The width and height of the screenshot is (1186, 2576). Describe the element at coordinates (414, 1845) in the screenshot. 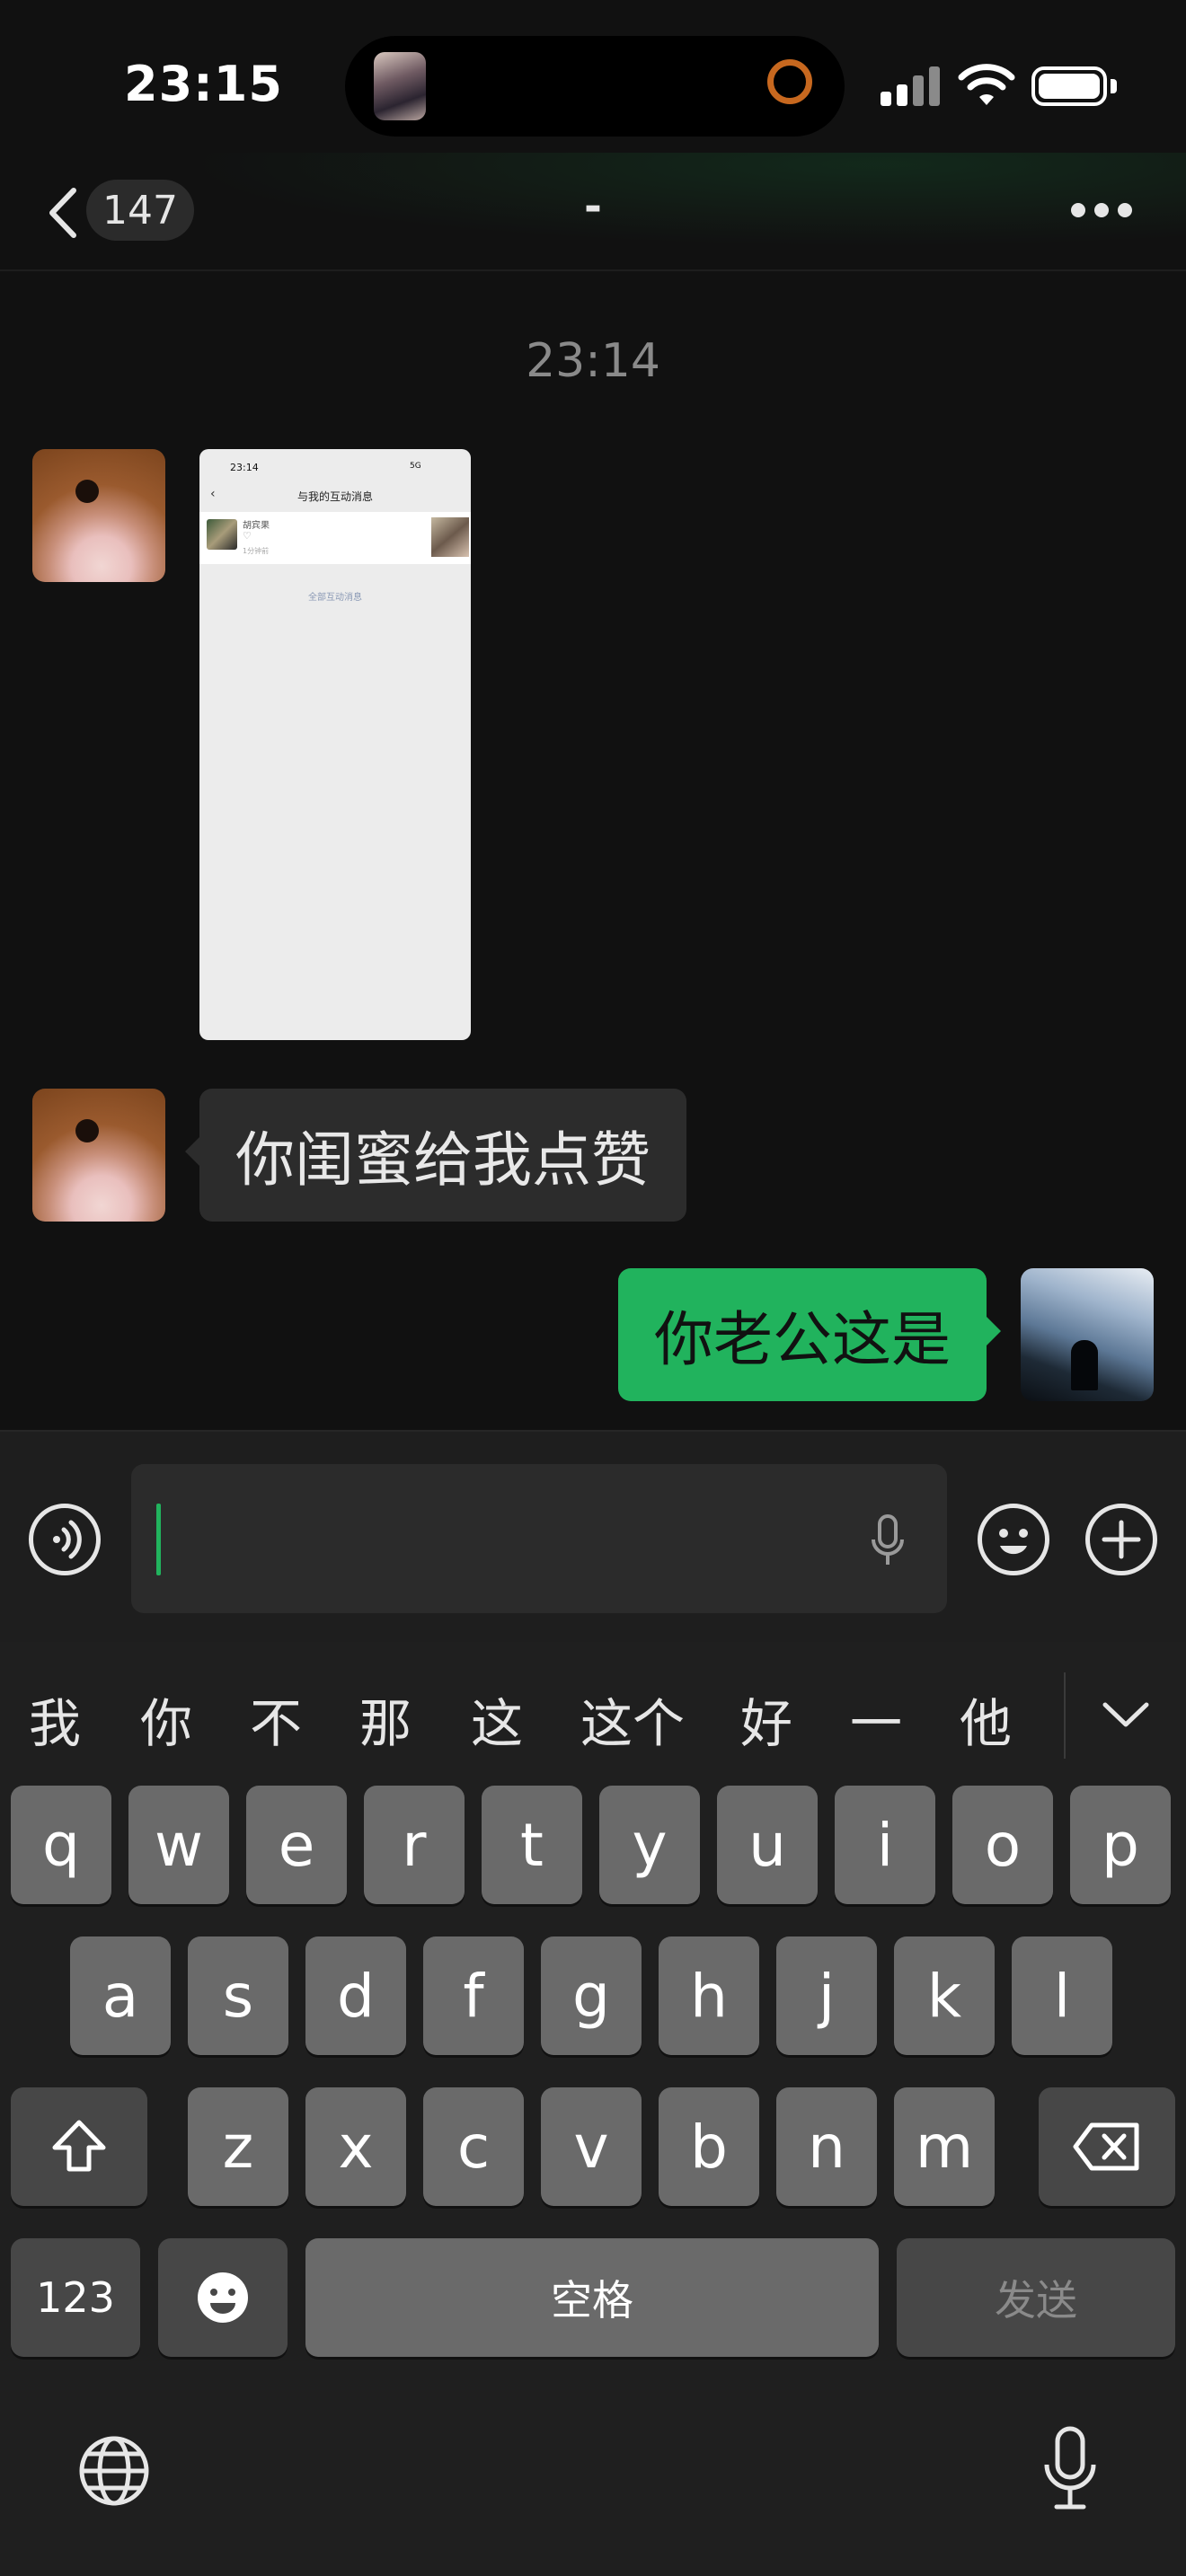

I see `key-r: r` at that location.